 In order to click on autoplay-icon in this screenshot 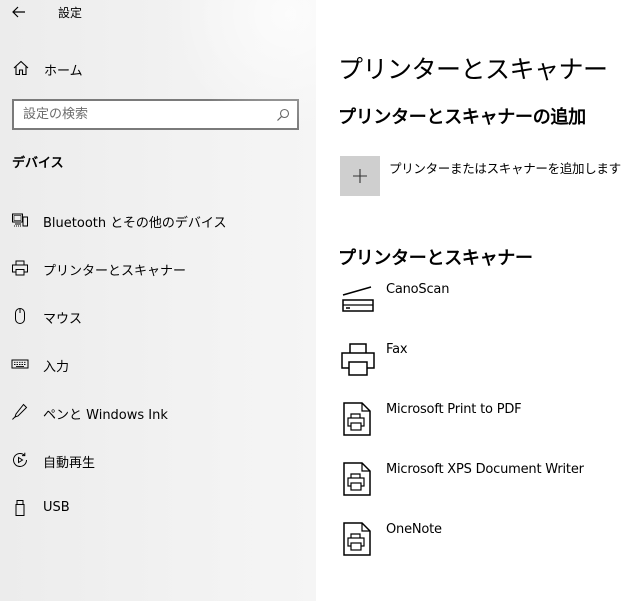, I will do `click(20, 460)`.